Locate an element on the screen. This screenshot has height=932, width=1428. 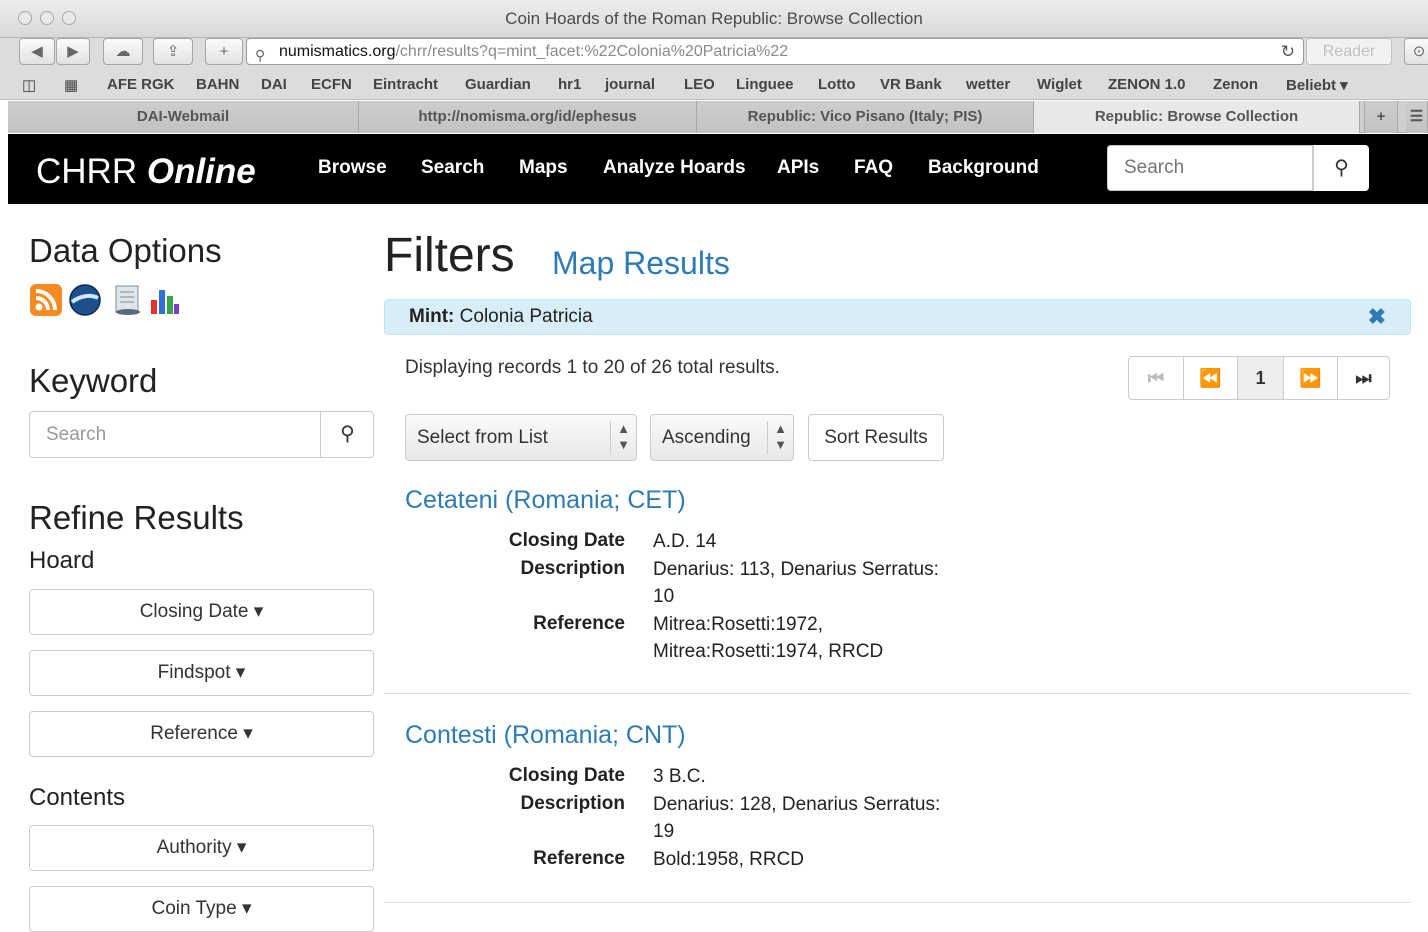
first-page-icon: ⏮ is located at coordinates (1156, 378).